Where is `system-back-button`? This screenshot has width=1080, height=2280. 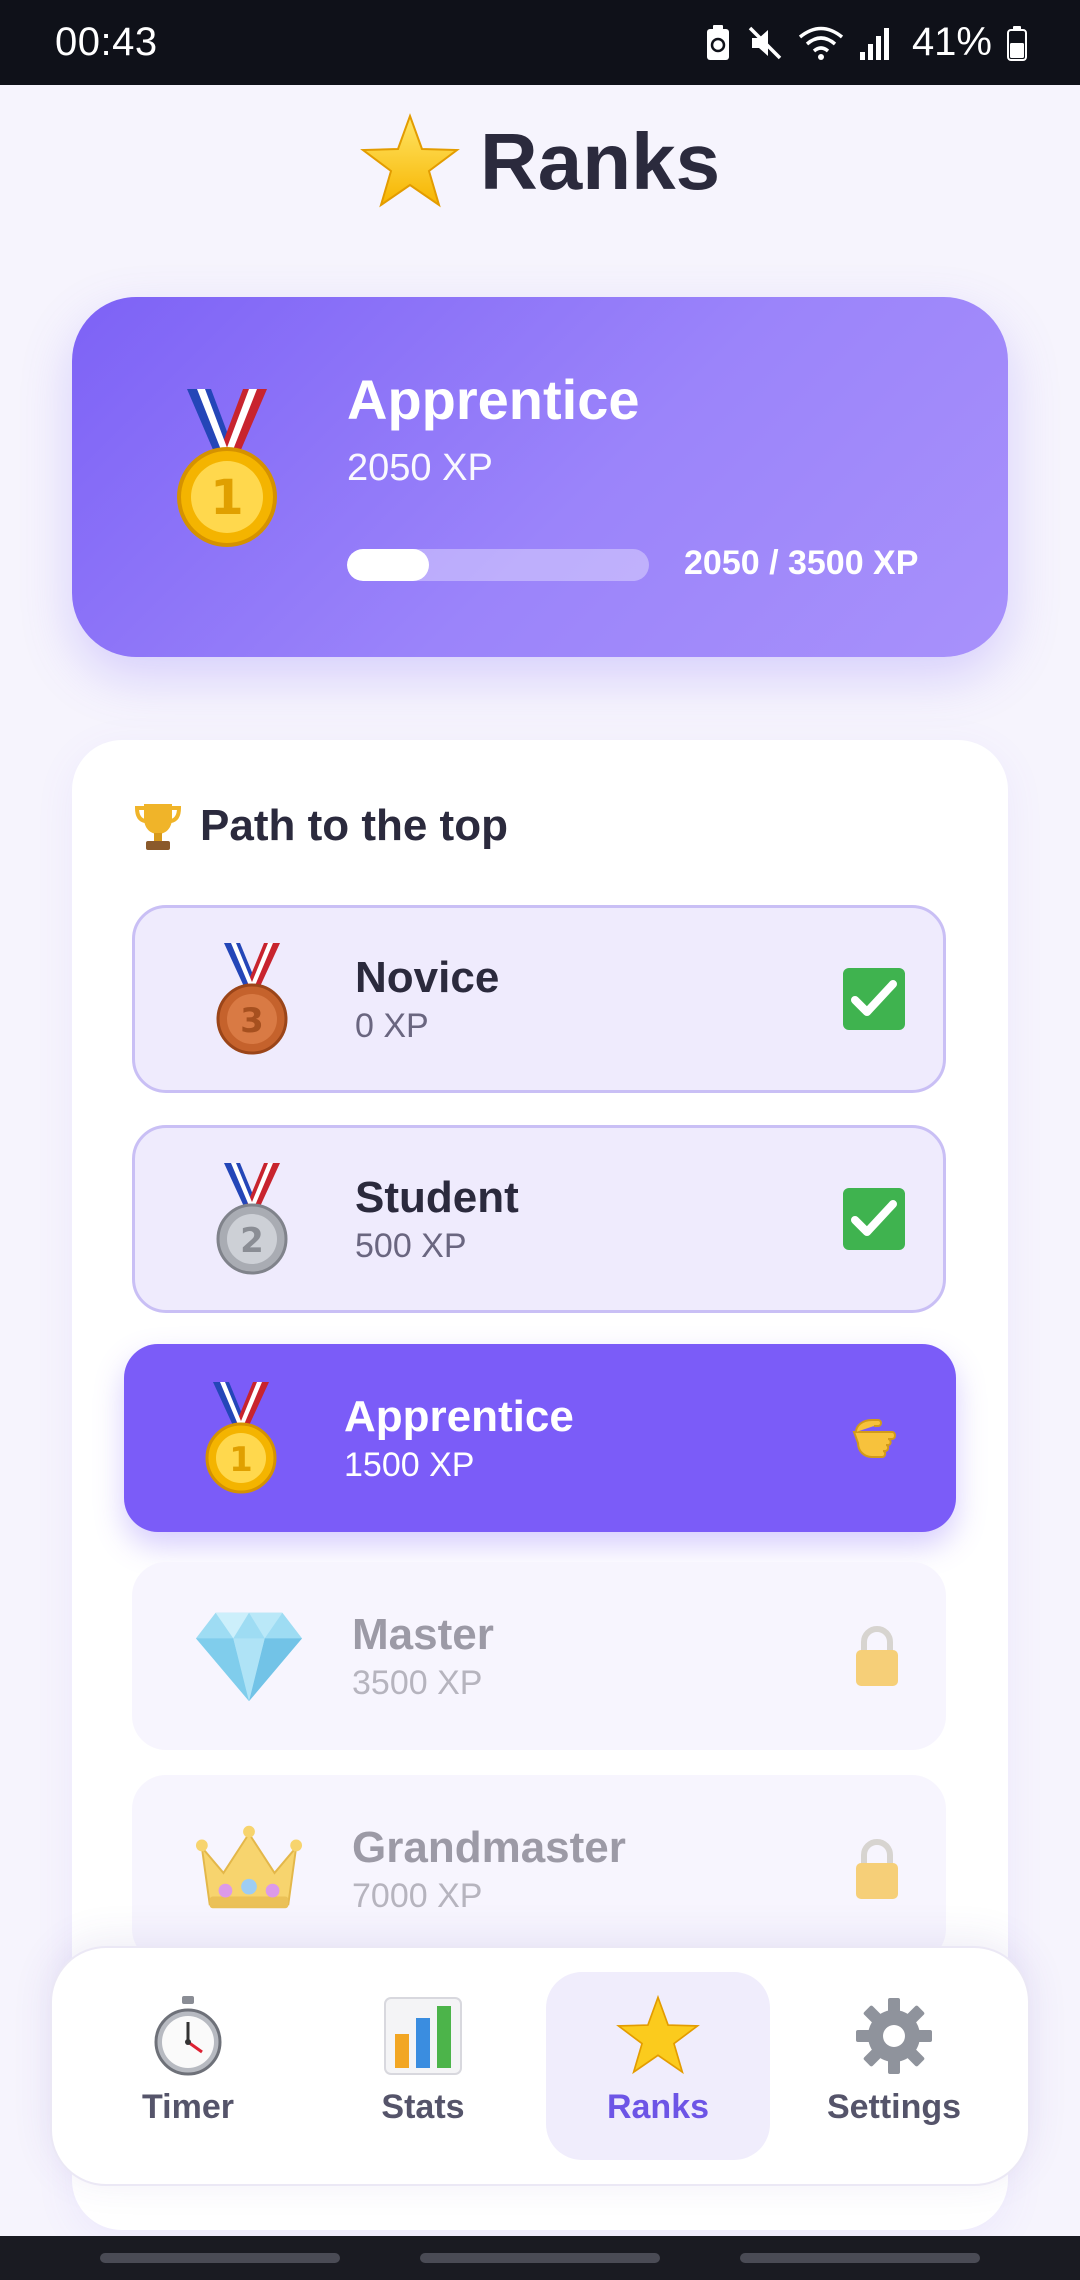 system-back-button is located at coordinates (860, 2258).